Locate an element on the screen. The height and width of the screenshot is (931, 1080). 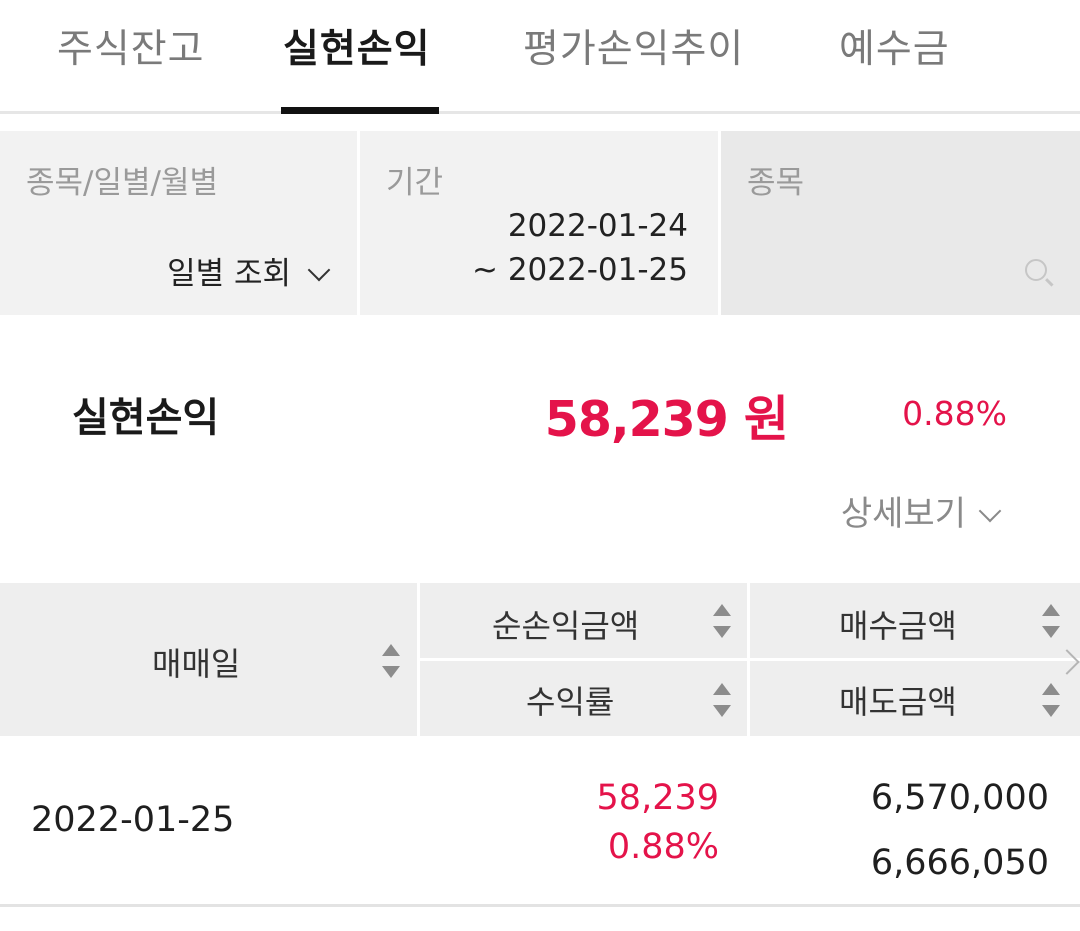
header-net-profit: 순손익금액 is located at coordinates (583, 620).